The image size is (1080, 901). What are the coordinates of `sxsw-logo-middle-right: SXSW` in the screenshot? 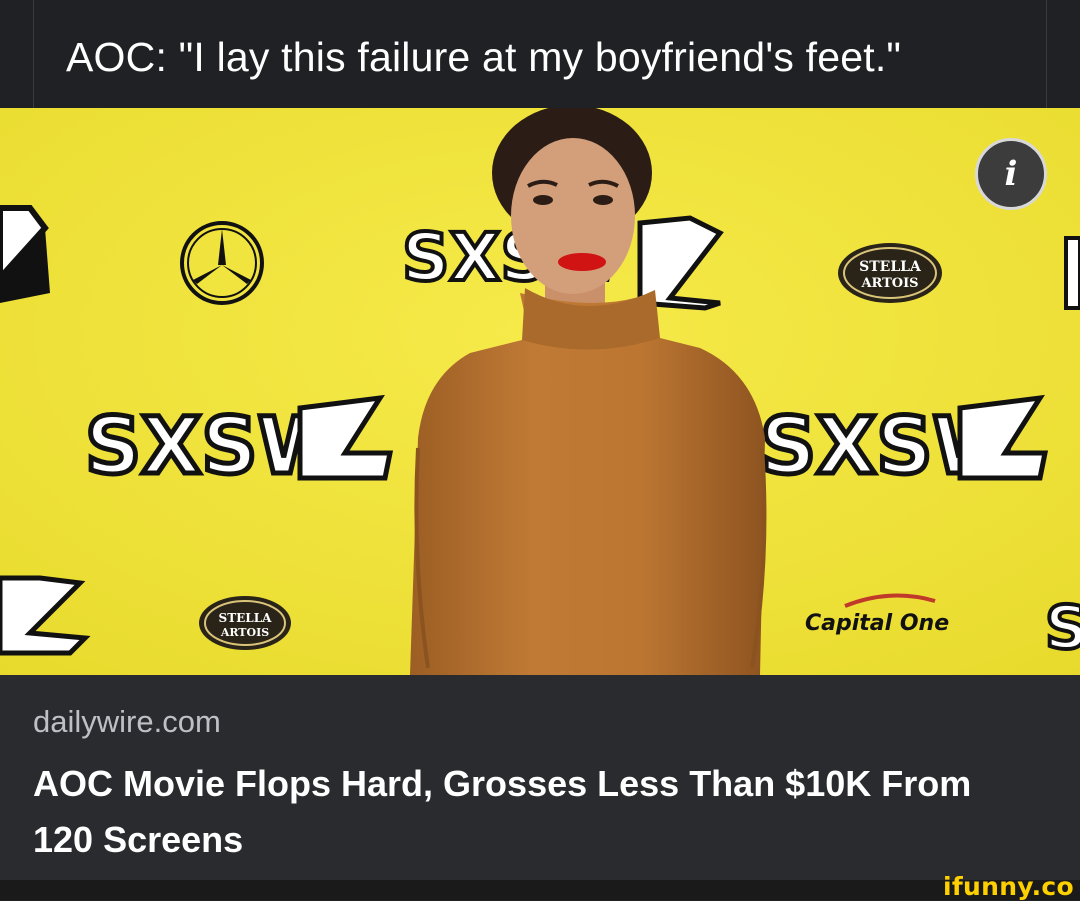 It's located at (903, 444).